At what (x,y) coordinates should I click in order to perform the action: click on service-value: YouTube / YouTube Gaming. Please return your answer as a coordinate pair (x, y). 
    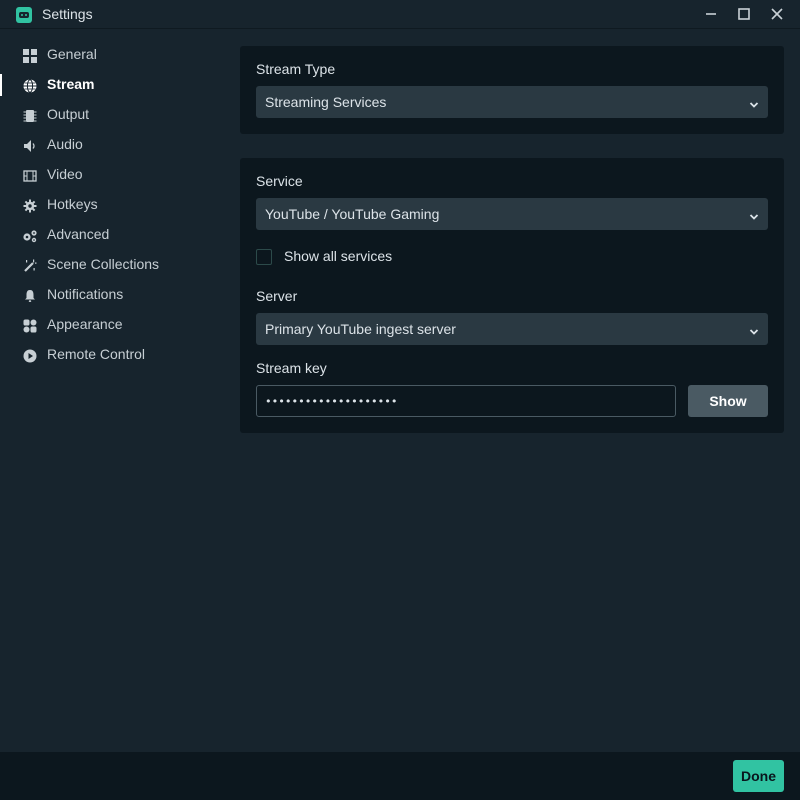
    Looking at the image, I should click on (352, 214).